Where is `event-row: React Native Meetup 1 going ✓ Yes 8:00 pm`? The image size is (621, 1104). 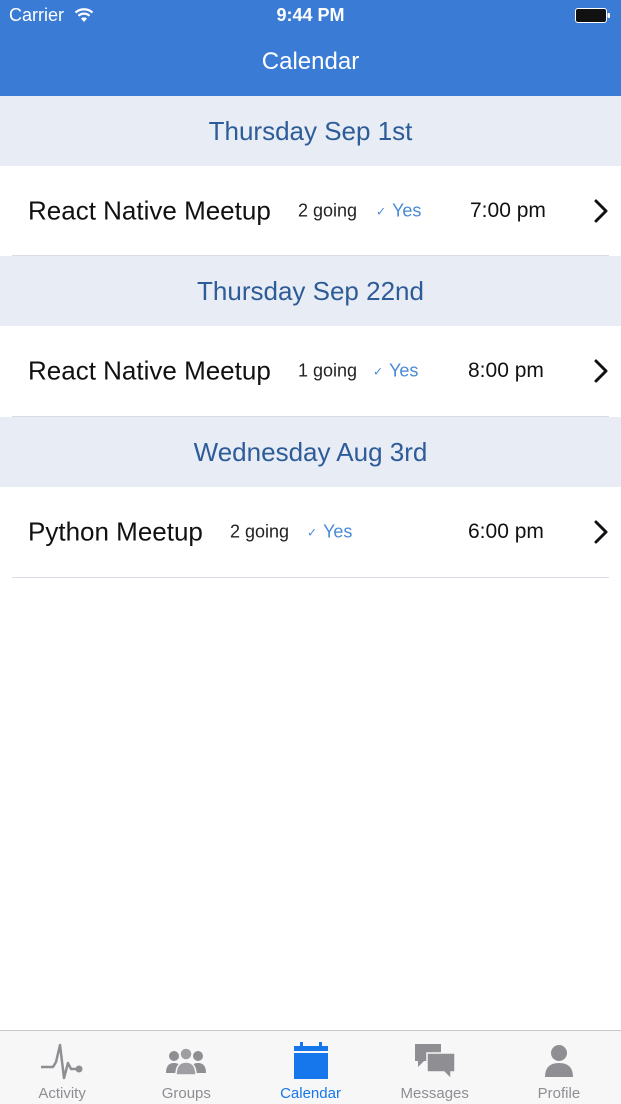
event-row: React Native Meetup 1 going ✓ Yes 8:00 pm is located at coordinates (310, 371).